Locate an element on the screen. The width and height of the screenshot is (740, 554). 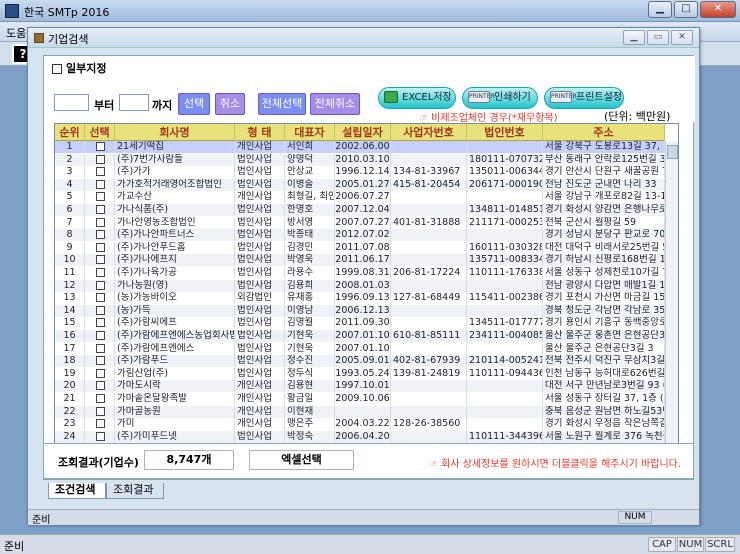
column-header-ceo: 대표자 is located at coordinates (310, 132).